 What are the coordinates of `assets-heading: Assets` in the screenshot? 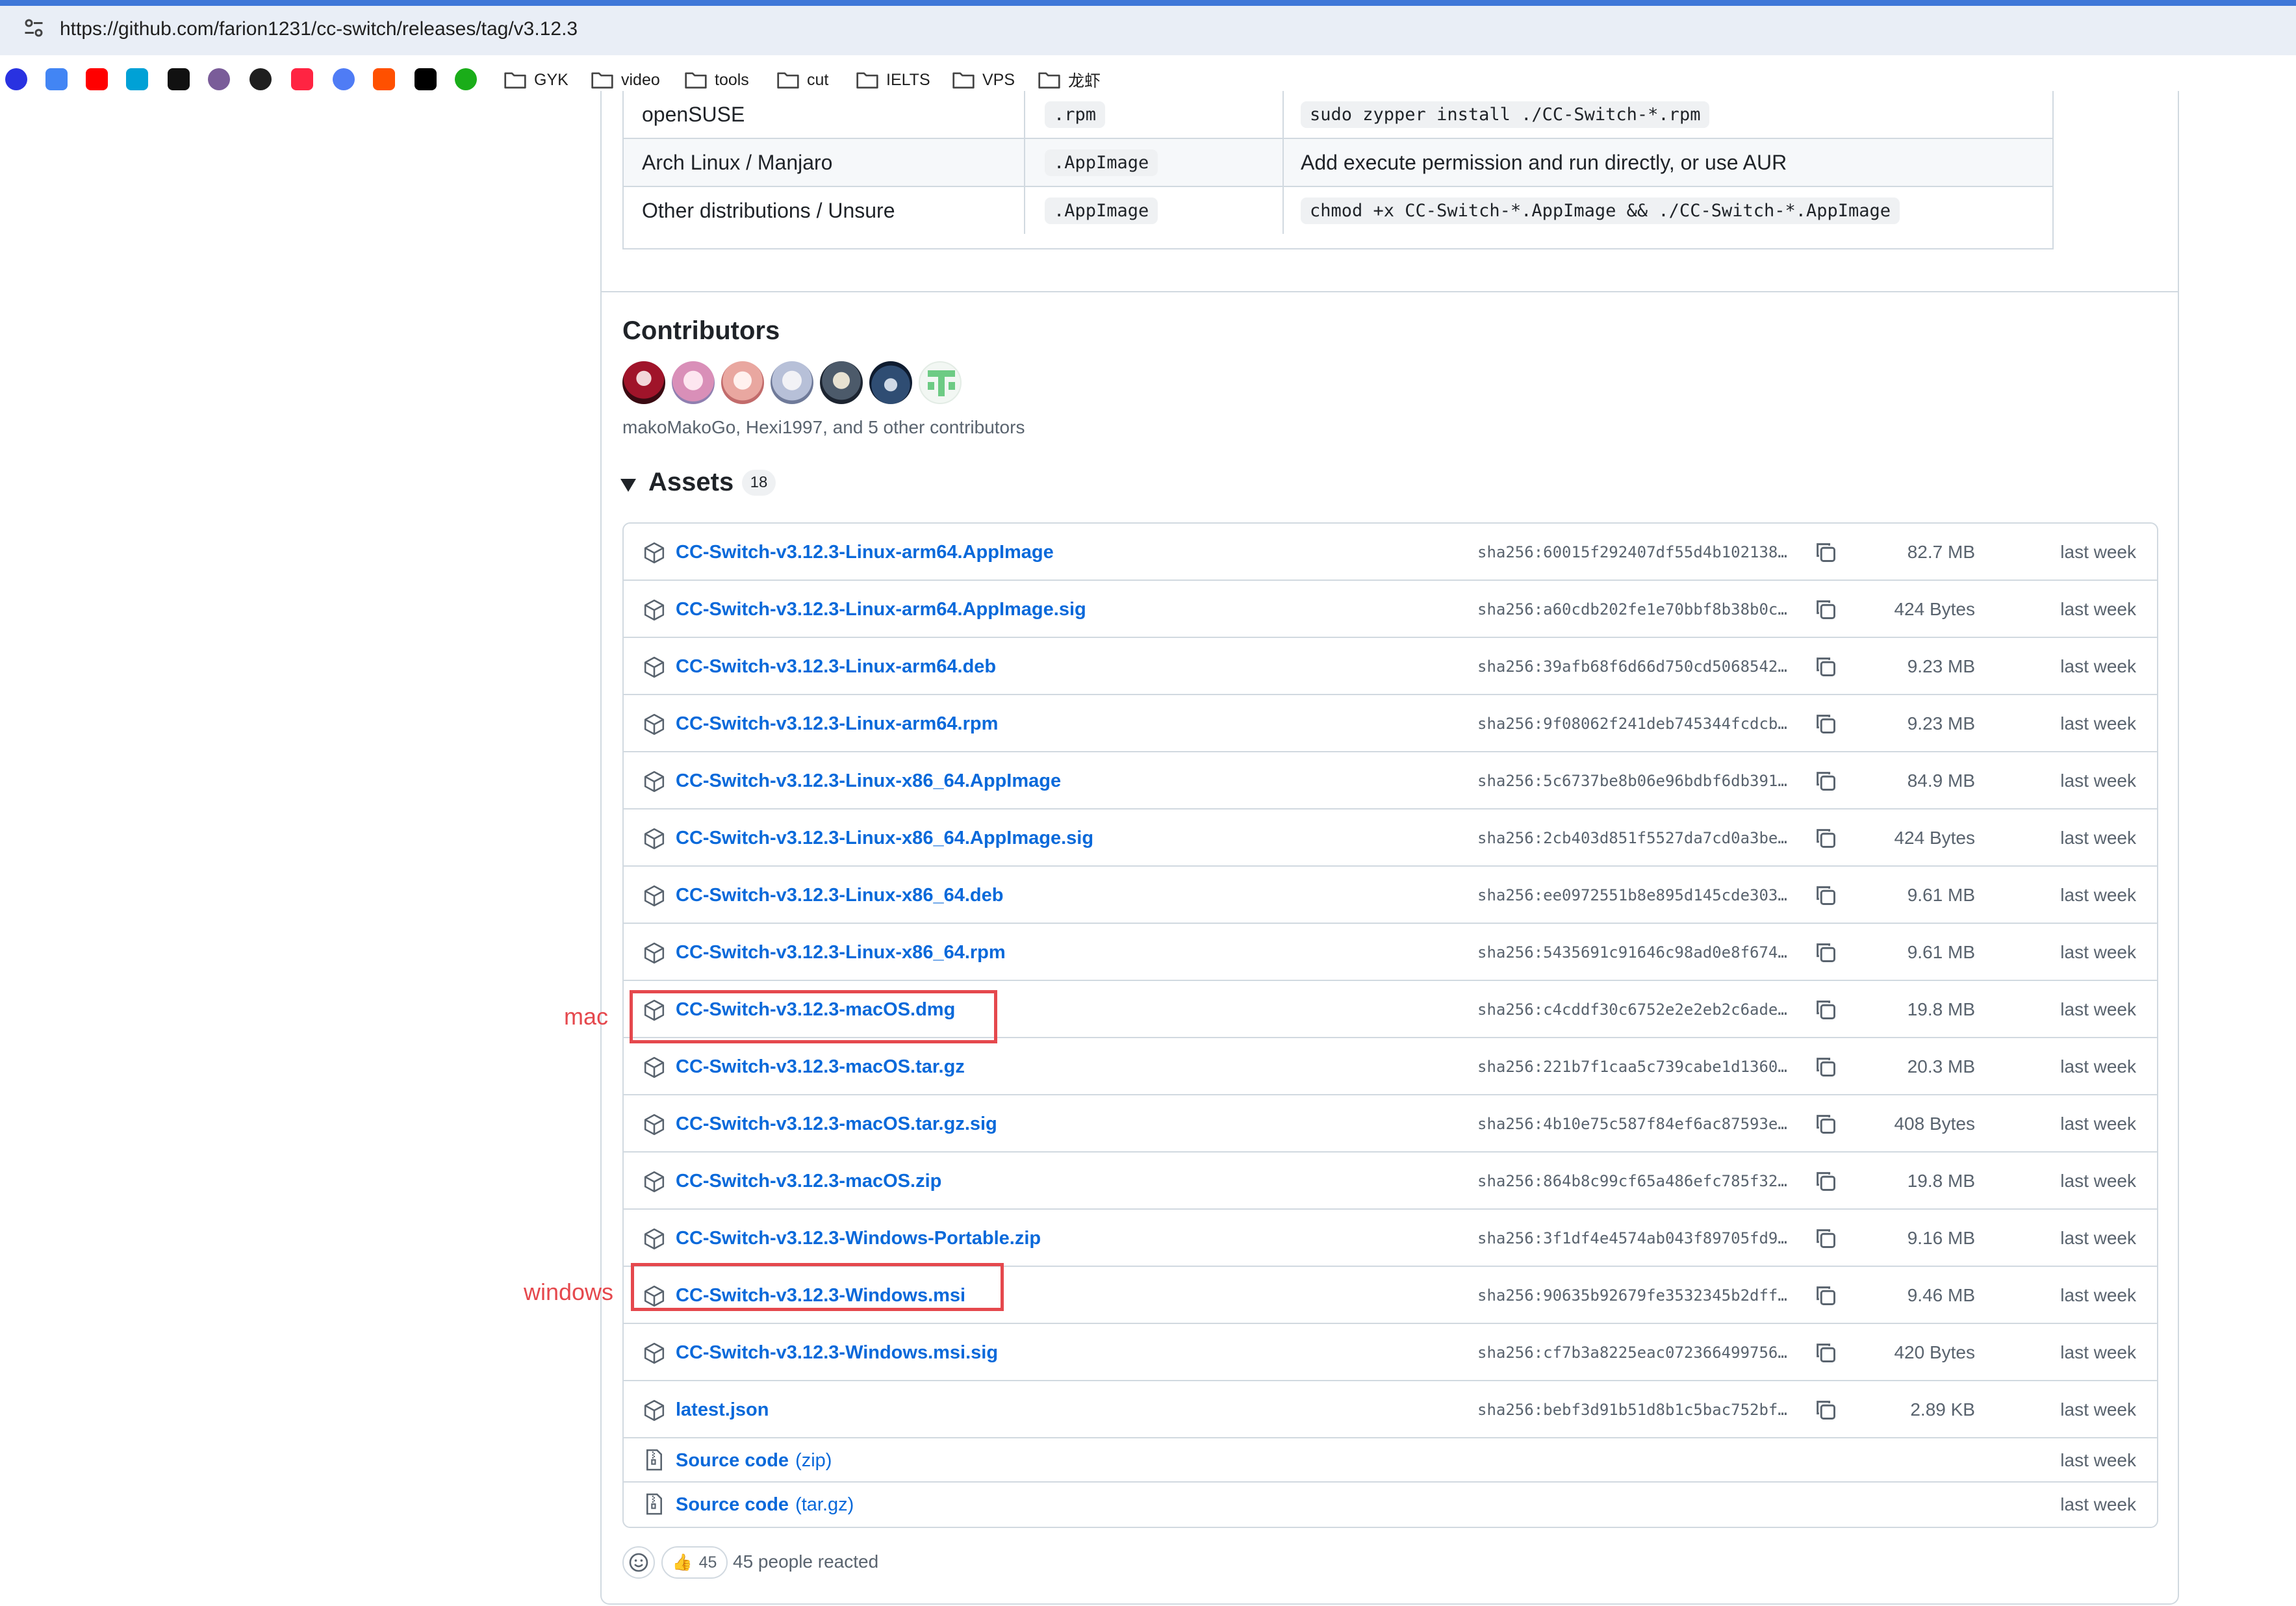 It's located at (691, 482).